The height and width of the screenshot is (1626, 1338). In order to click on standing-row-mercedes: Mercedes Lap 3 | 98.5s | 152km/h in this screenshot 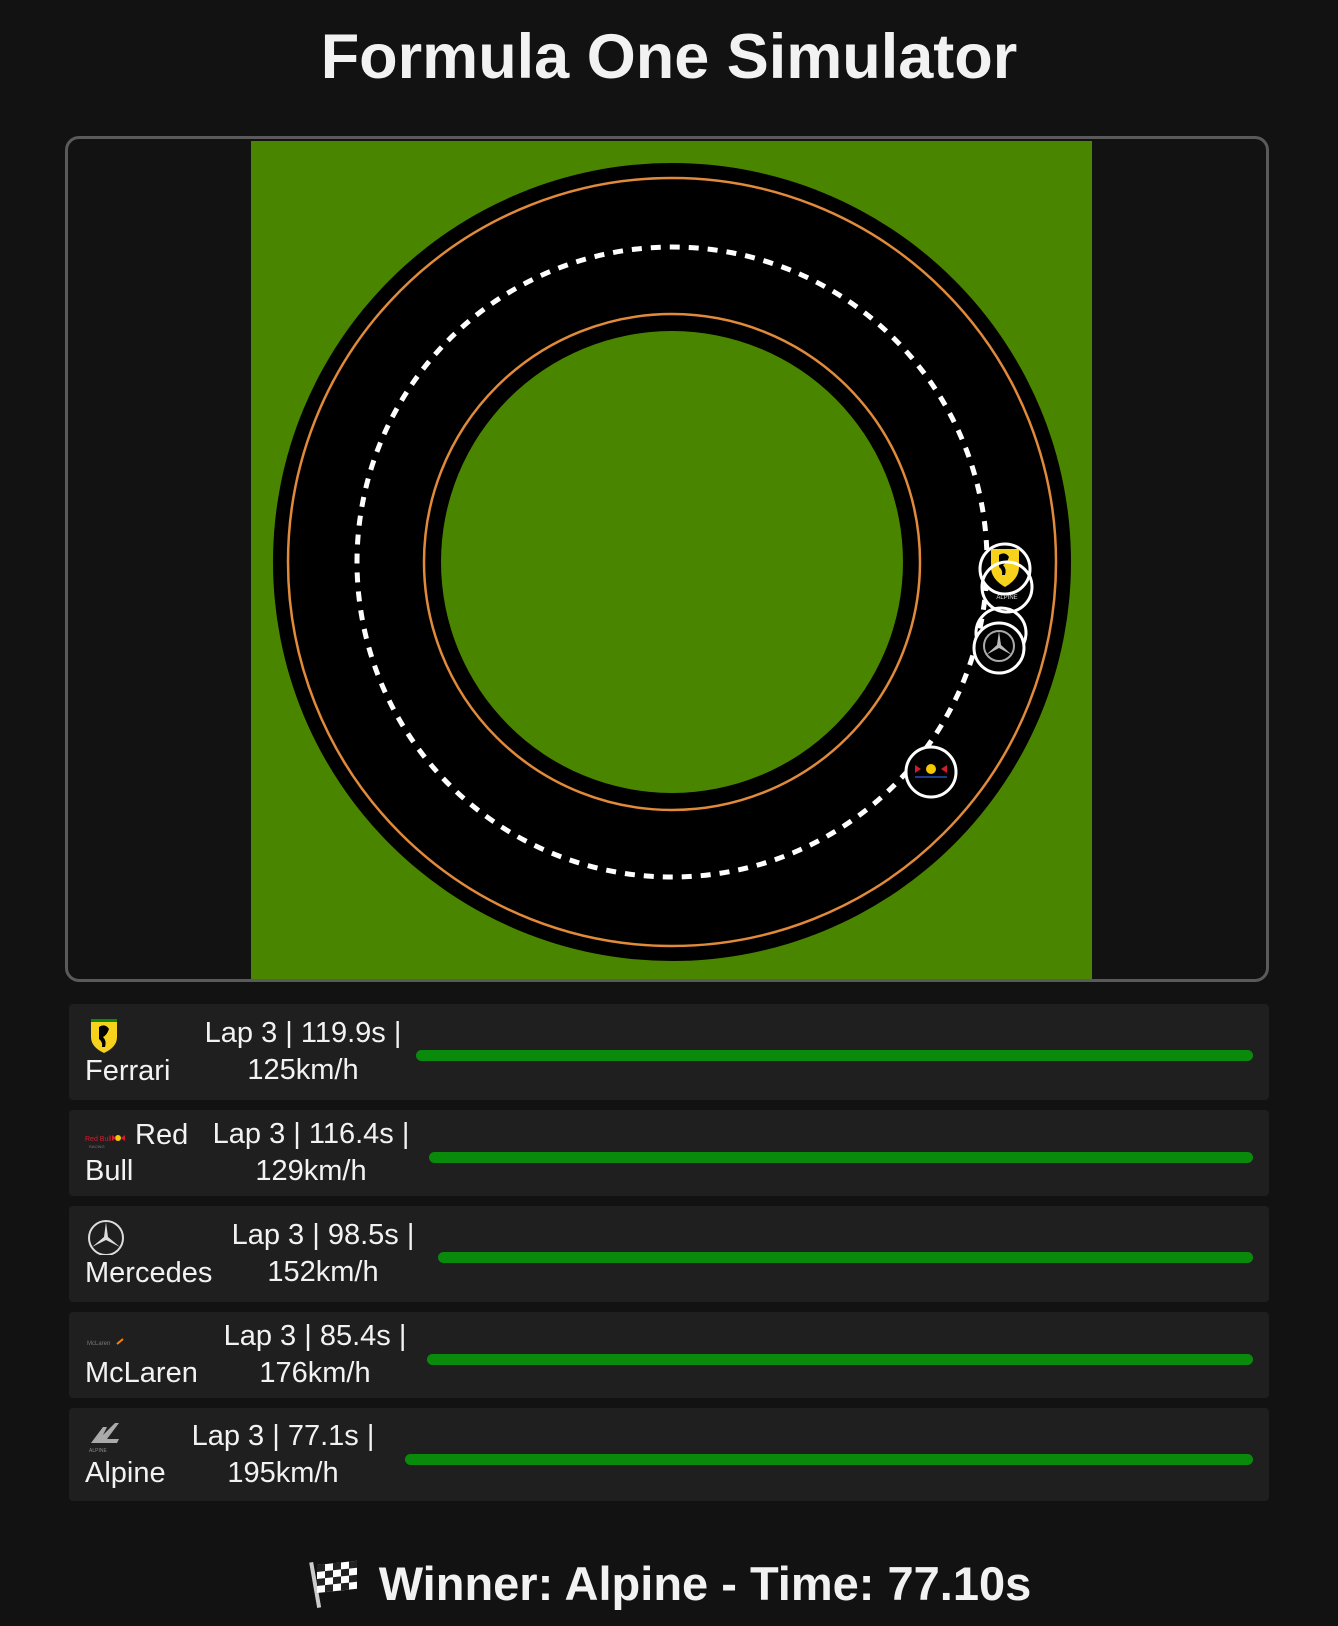, I will do `click(669, 1254)`.